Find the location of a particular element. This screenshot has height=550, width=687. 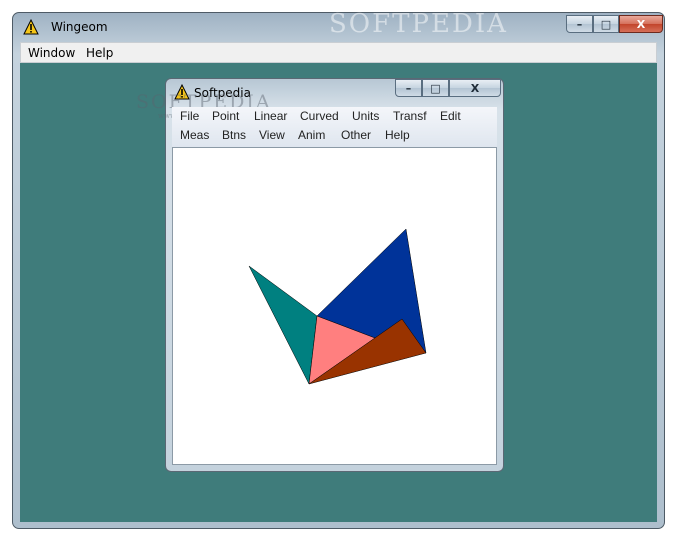

minimize-icon: – is located at coordinates (579, 24).